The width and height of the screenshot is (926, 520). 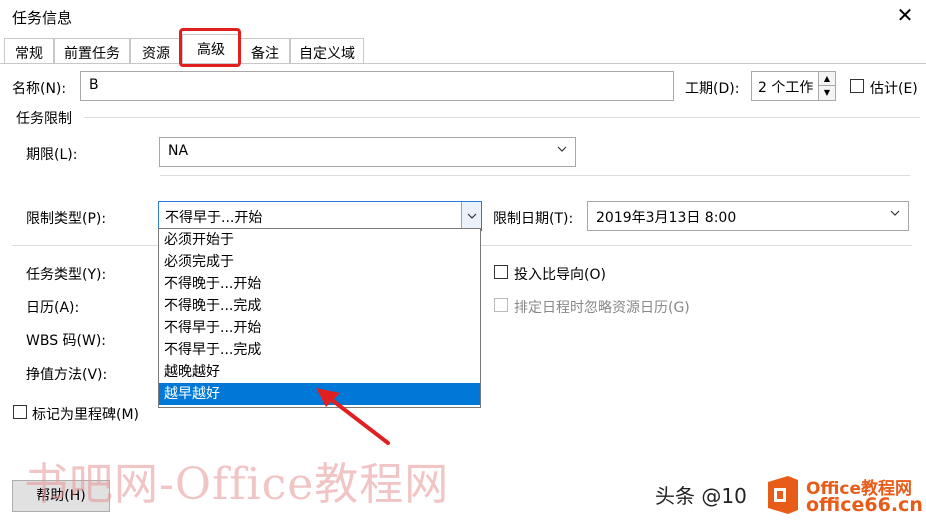 What do you see at coordinates (320, 216) in the screenshot?
I see `constraint-type-dropdown: 不得早于...开始` at bounding box center [320, 216].